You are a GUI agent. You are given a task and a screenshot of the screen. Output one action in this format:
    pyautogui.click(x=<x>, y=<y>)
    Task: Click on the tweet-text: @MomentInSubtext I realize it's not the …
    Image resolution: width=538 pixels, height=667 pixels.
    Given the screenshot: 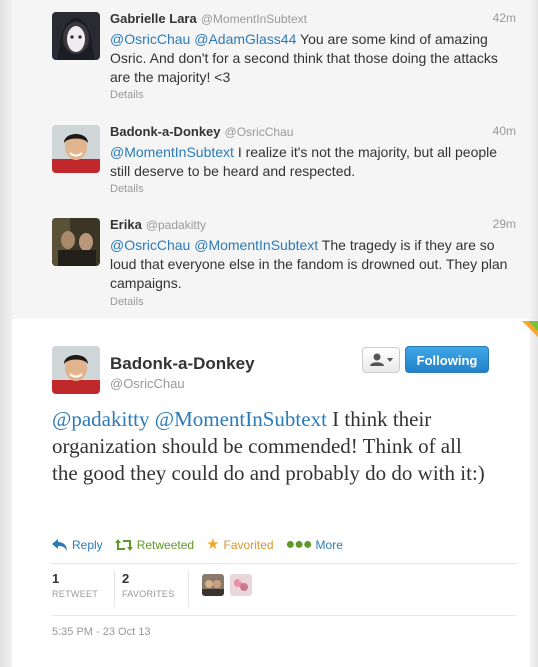 What is the action you would take?
    pyautogui.click(x=313, y=162)
    